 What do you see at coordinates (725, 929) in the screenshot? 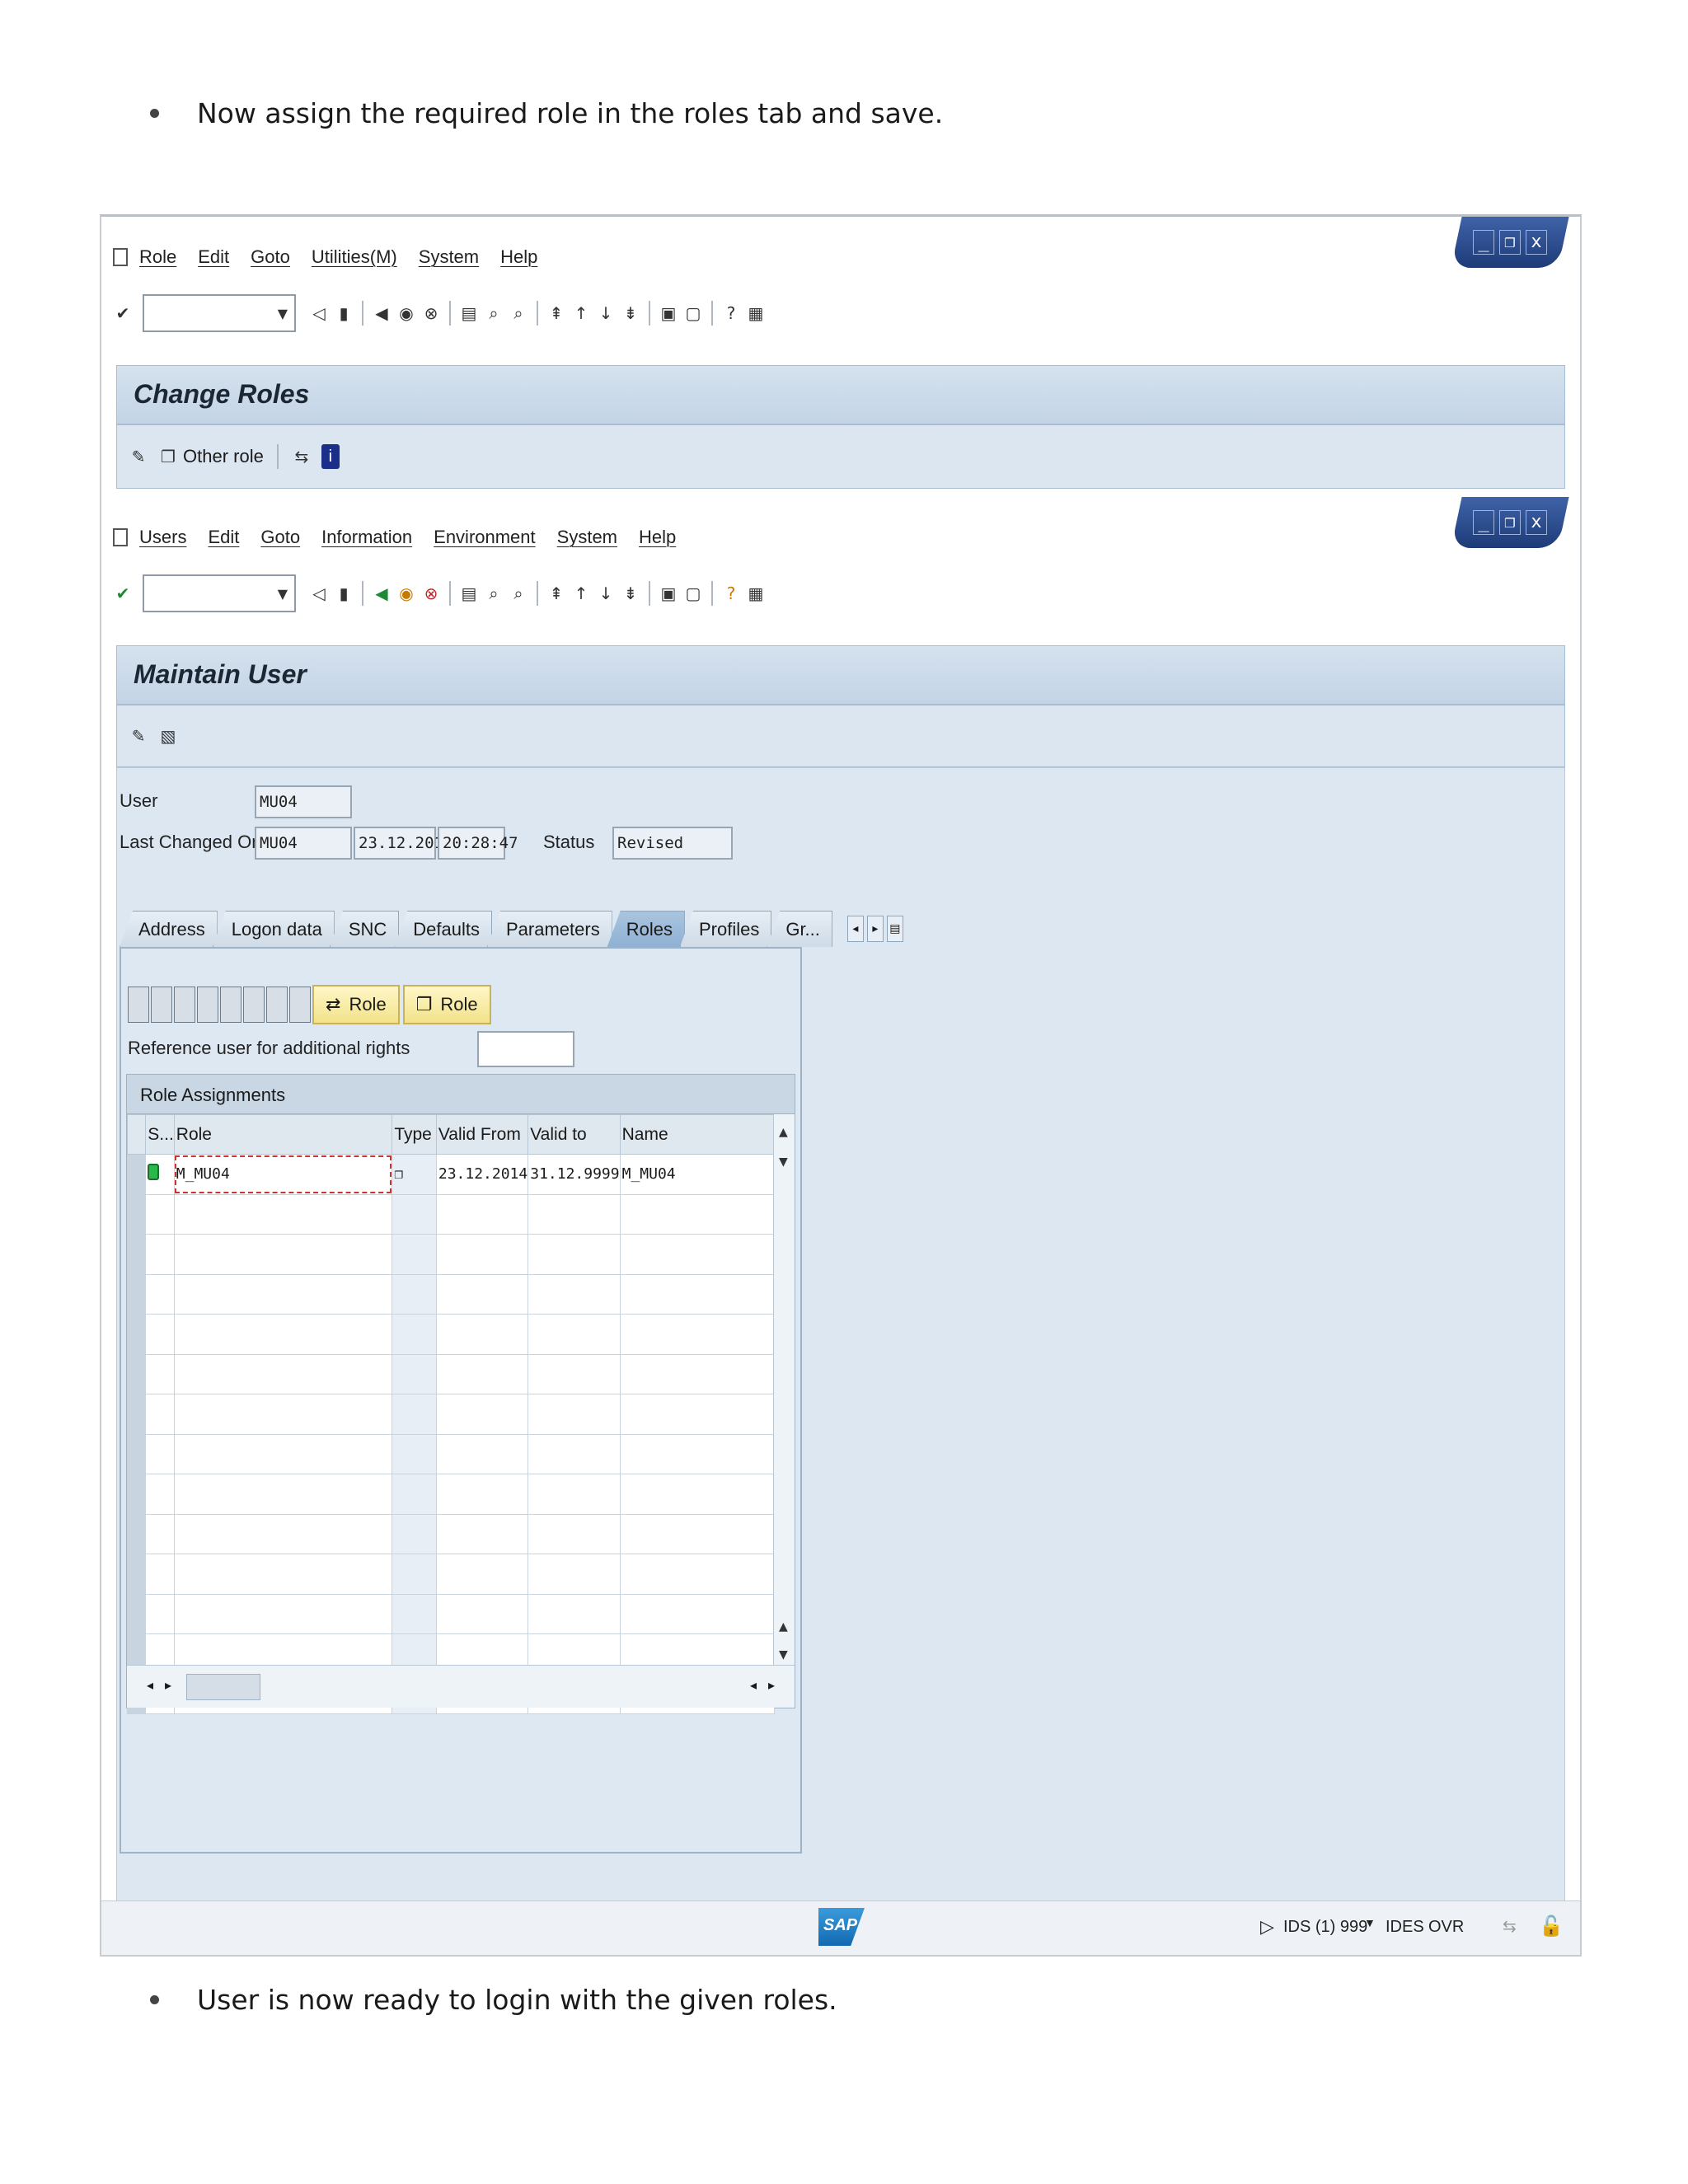
I see `tab-profiles: Profiles` at bounding box center [725, 929].